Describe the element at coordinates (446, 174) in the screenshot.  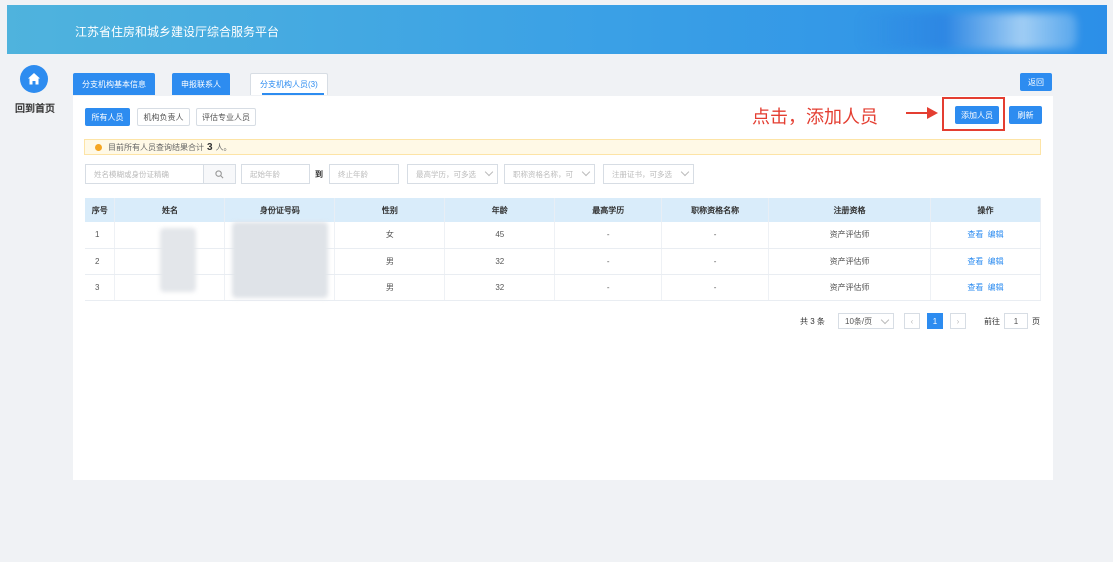
I see `education-placeholder: 最高学历，可多选` at that location.